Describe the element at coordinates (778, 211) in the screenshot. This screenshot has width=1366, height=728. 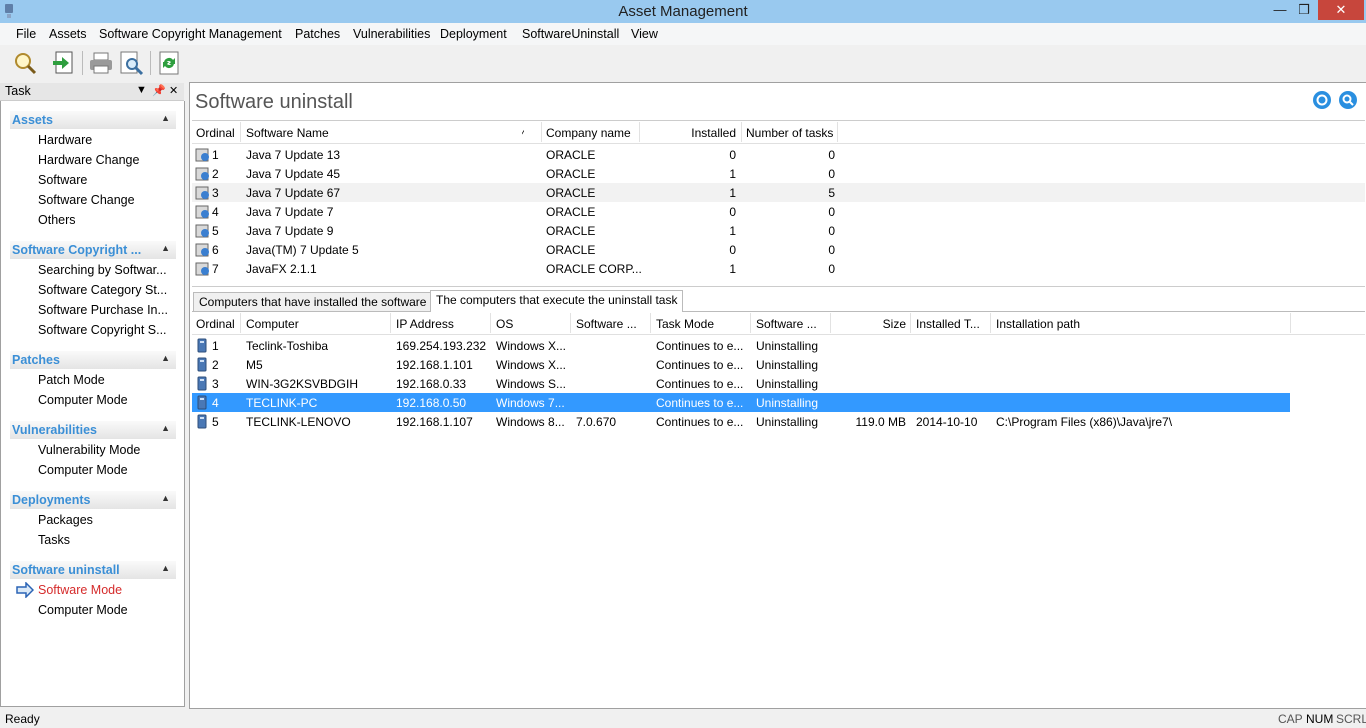
I see `table-row: 4 Java 7 Update 7 ORACLE 0 0` at that location.